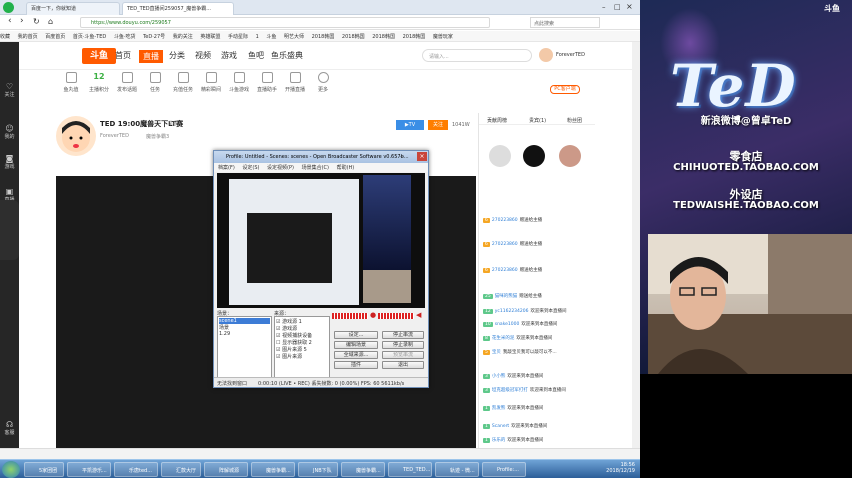  I want to click on rail-games: ◙ 游戏, so click(9, 162).